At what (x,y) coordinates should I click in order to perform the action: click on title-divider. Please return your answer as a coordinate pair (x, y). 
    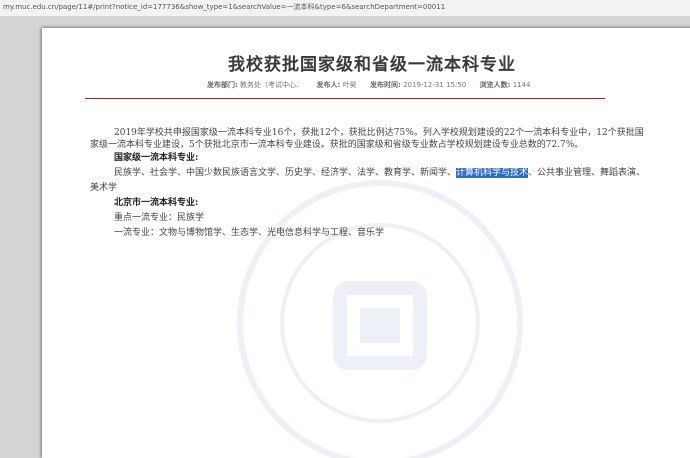
    Looking at the image, I should click on (345, 98).